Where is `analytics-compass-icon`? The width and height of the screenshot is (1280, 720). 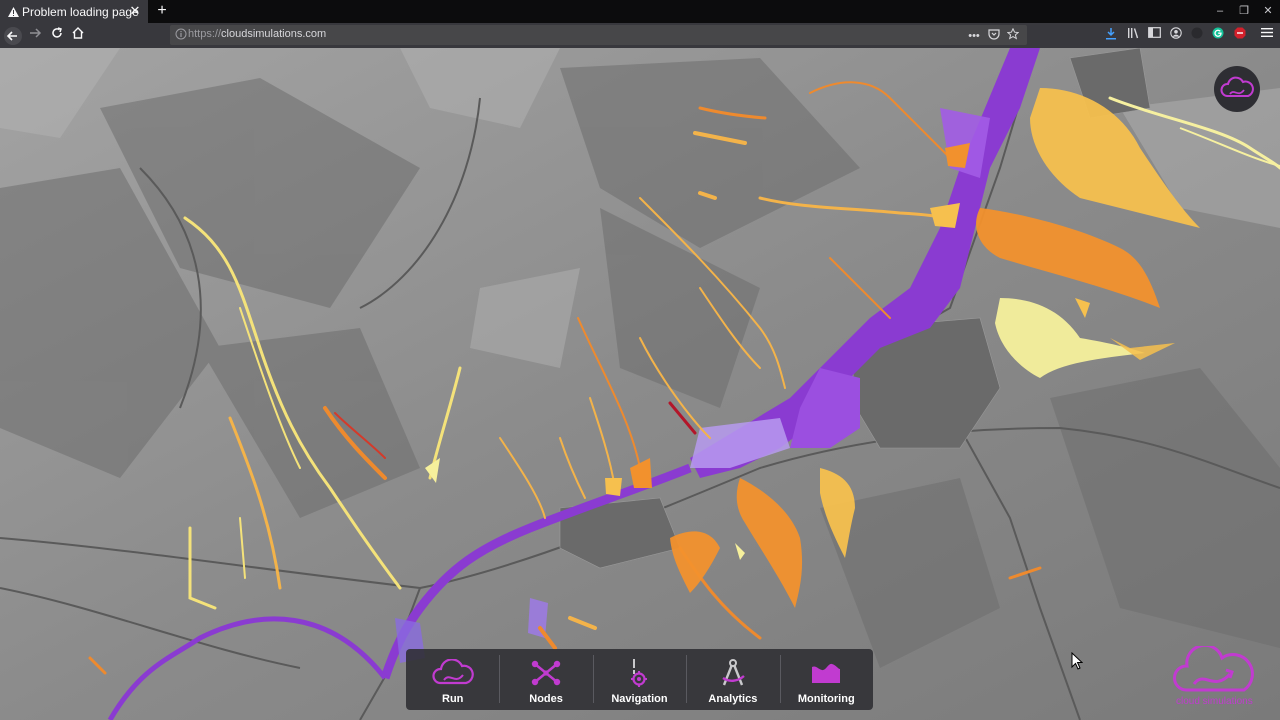
analytics-compass-icon is located at coordinates (733, 673).